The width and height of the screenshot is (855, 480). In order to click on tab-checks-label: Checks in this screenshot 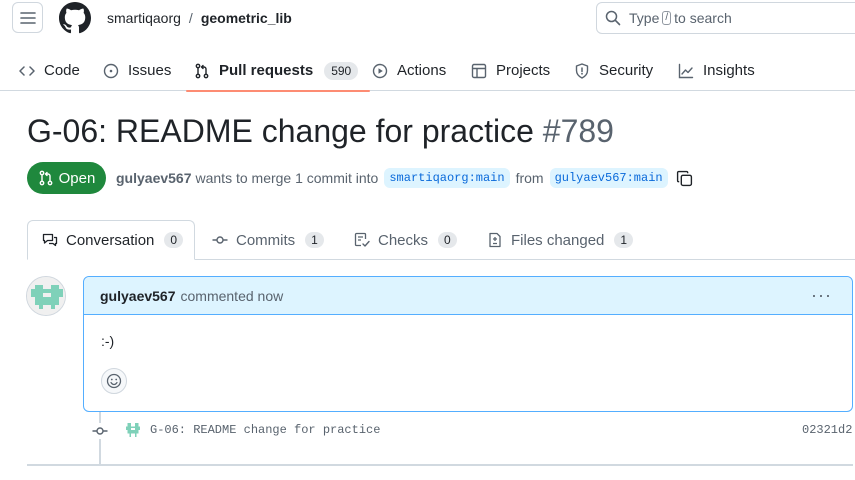, I will do `click(403, 240)`.